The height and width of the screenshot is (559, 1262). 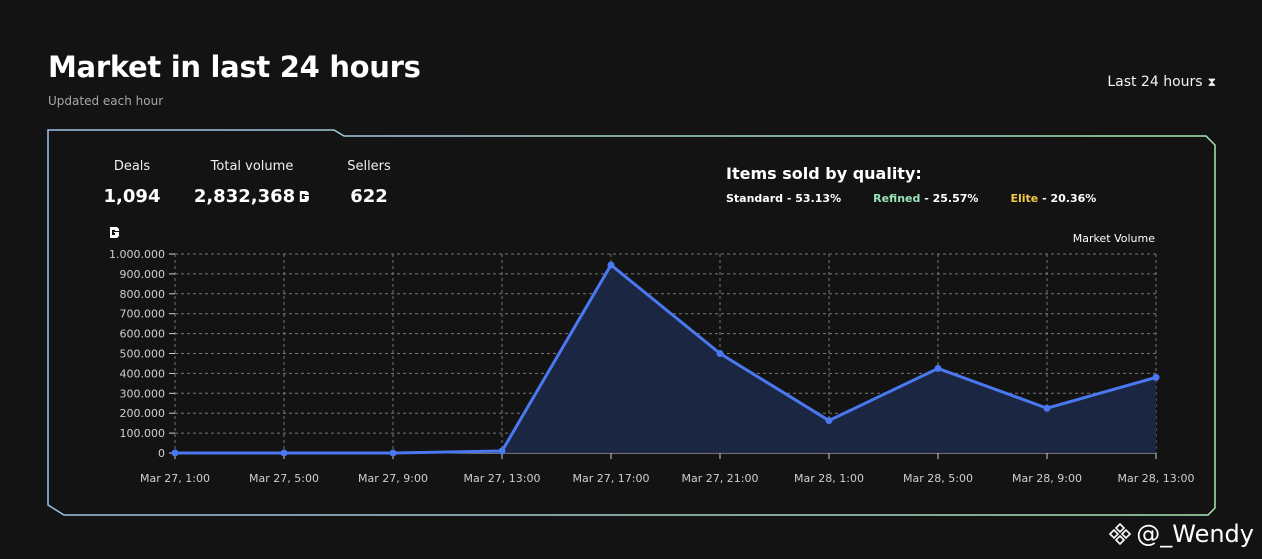 I want to click on x-tick-label: Mar 28, 9:00, so click(x=1047, y=478).